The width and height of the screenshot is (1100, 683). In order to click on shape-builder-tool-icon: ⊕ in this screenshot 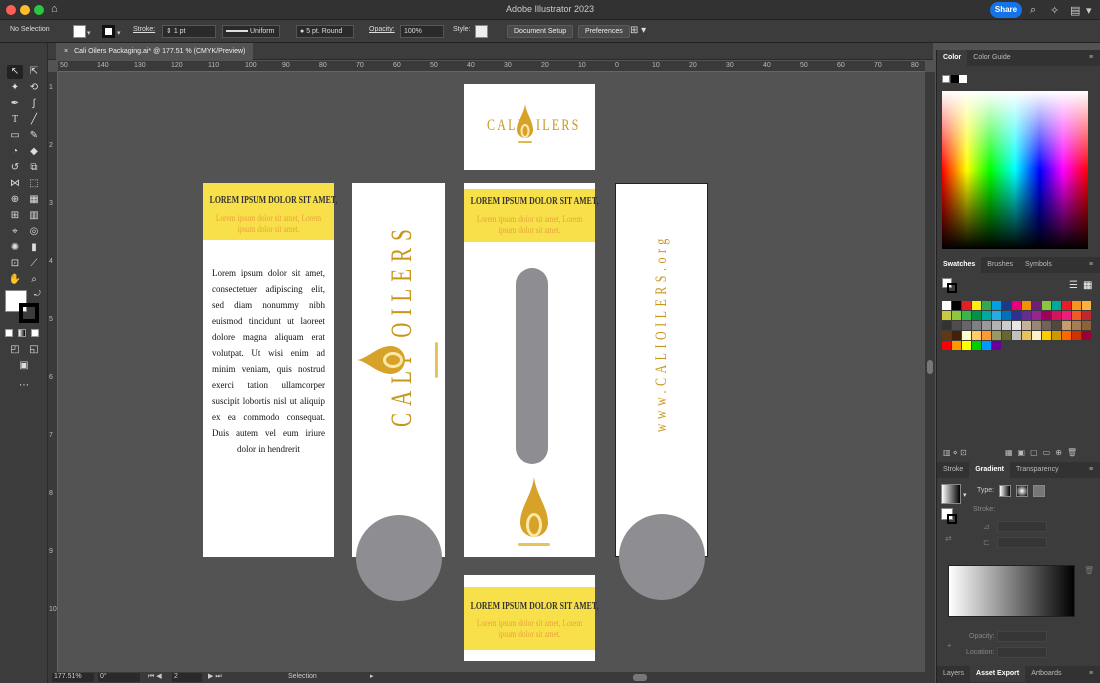, I will do `click(15, 200)`.